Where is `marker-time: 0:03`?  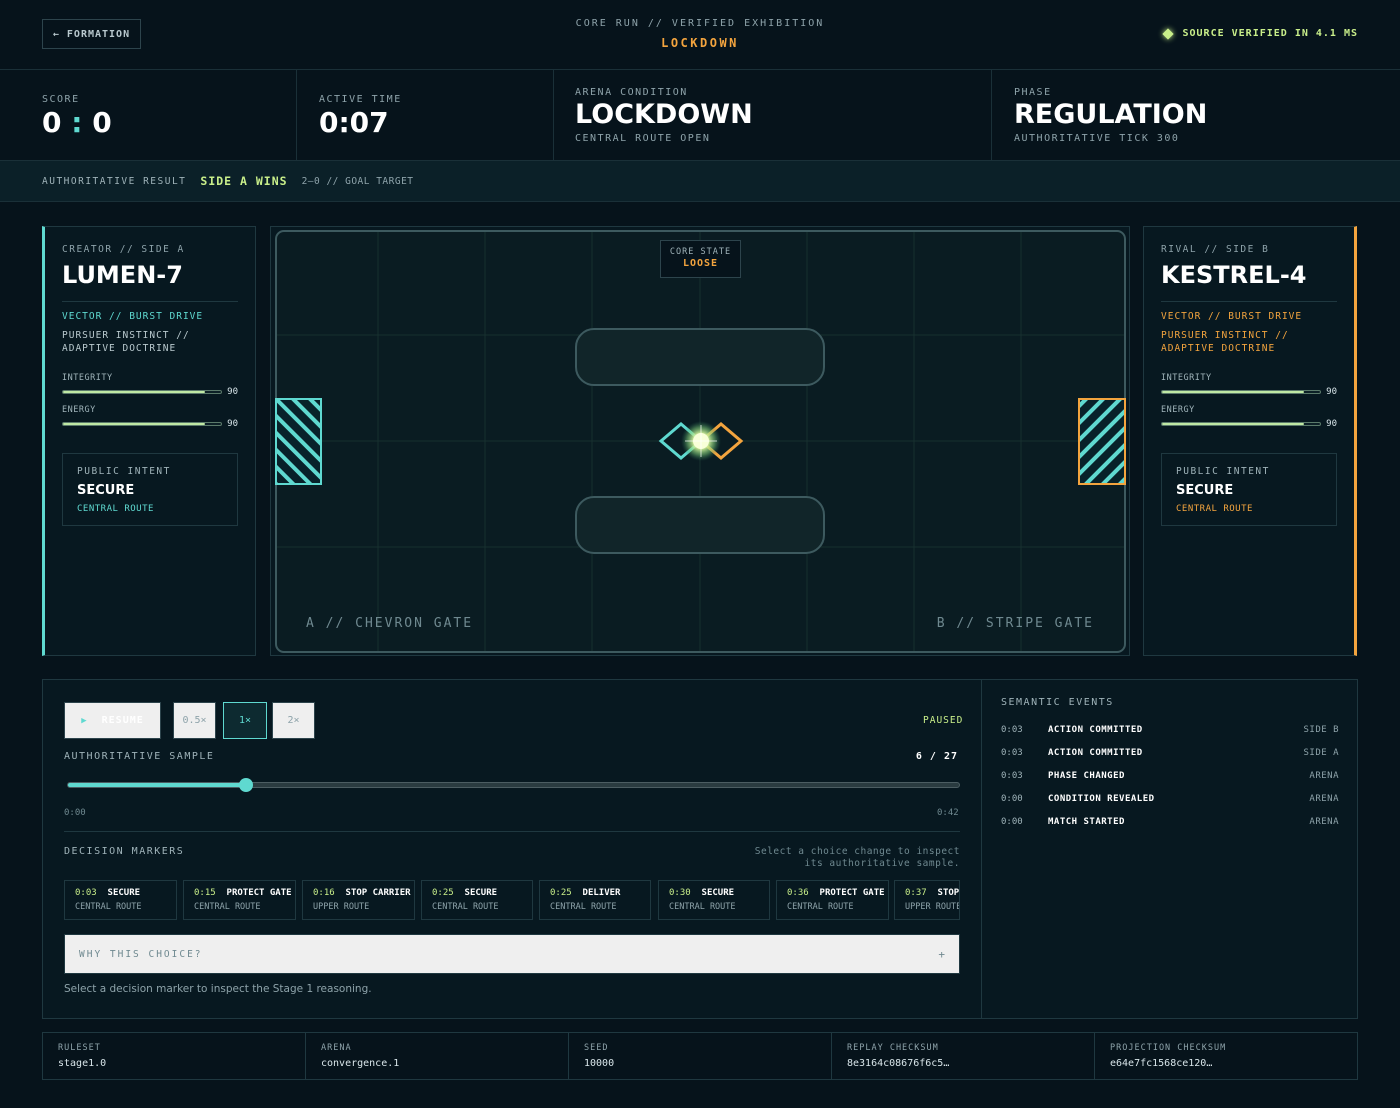 marker-time: 0:03 is located at coordinates (86, 893).